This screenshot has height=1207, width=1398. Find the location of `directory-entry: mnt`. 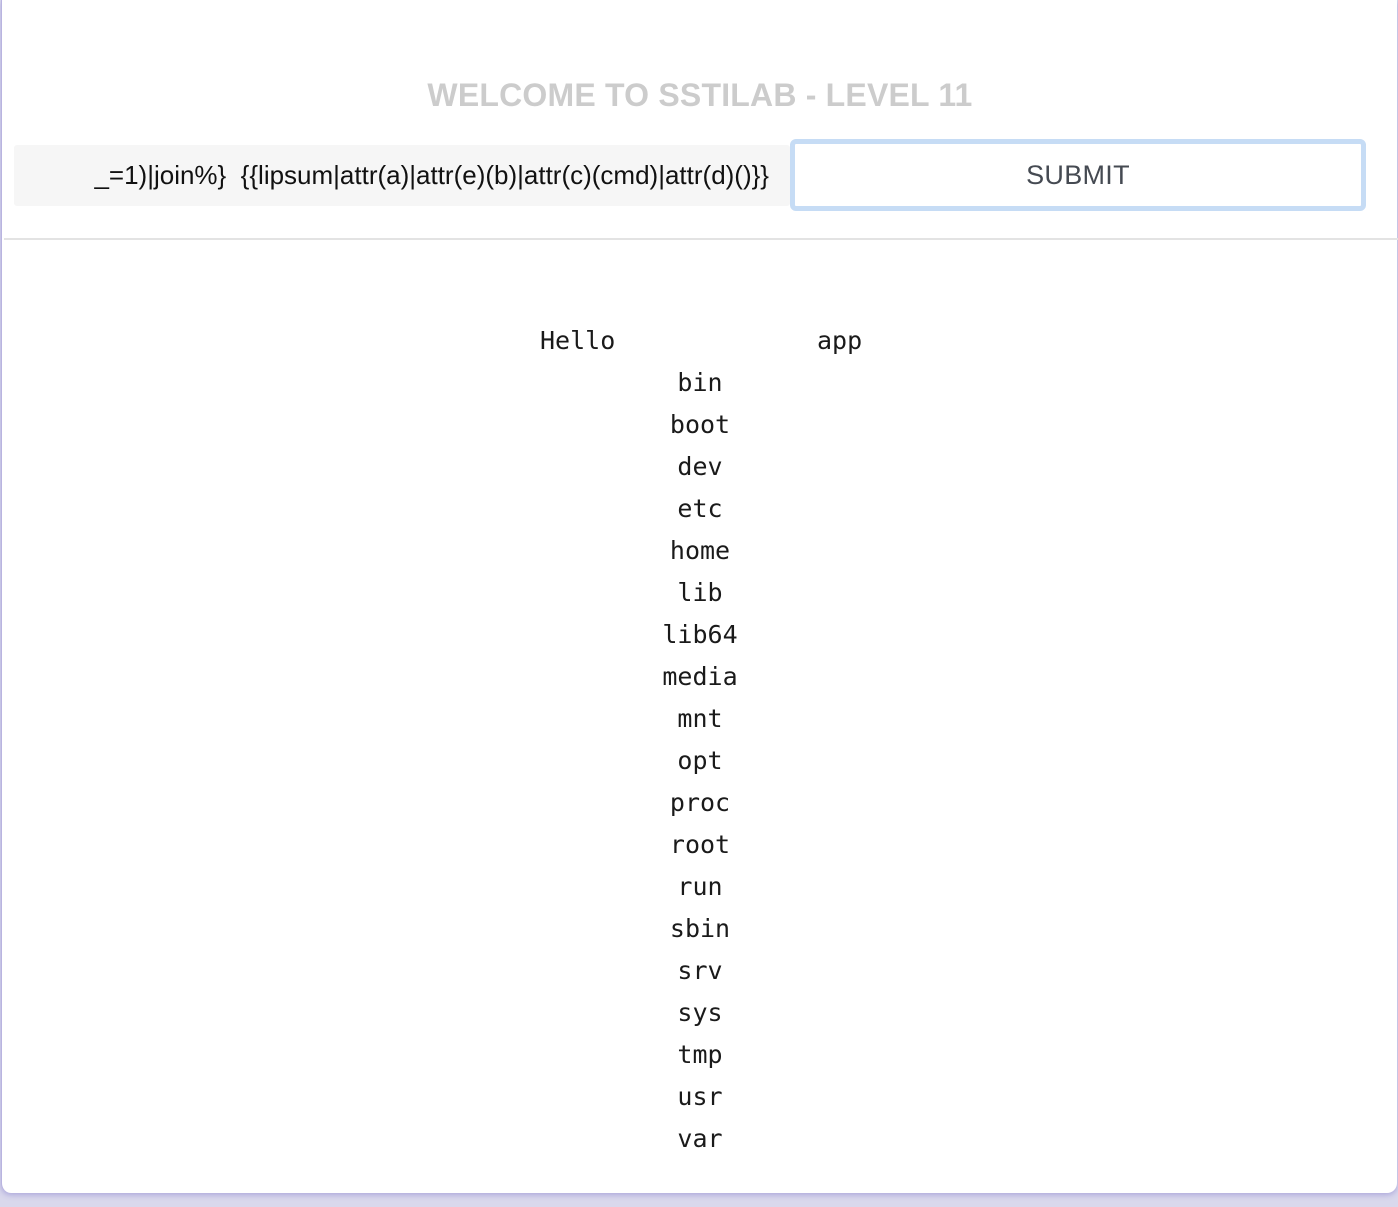

directory-entry: mnt is located at coordinates (700, 718).